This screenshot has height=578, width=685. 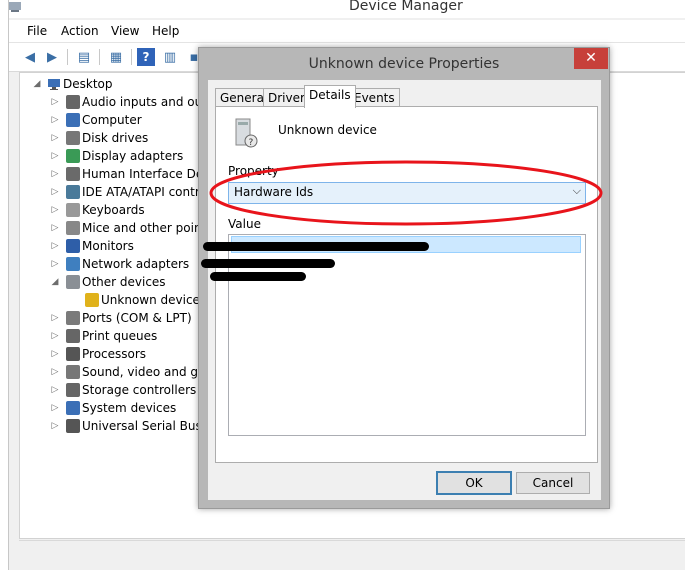 What do you see at coordinates (73, 426) in the screenshot?
I see `usb-icon` at bounding box center [73, 426].